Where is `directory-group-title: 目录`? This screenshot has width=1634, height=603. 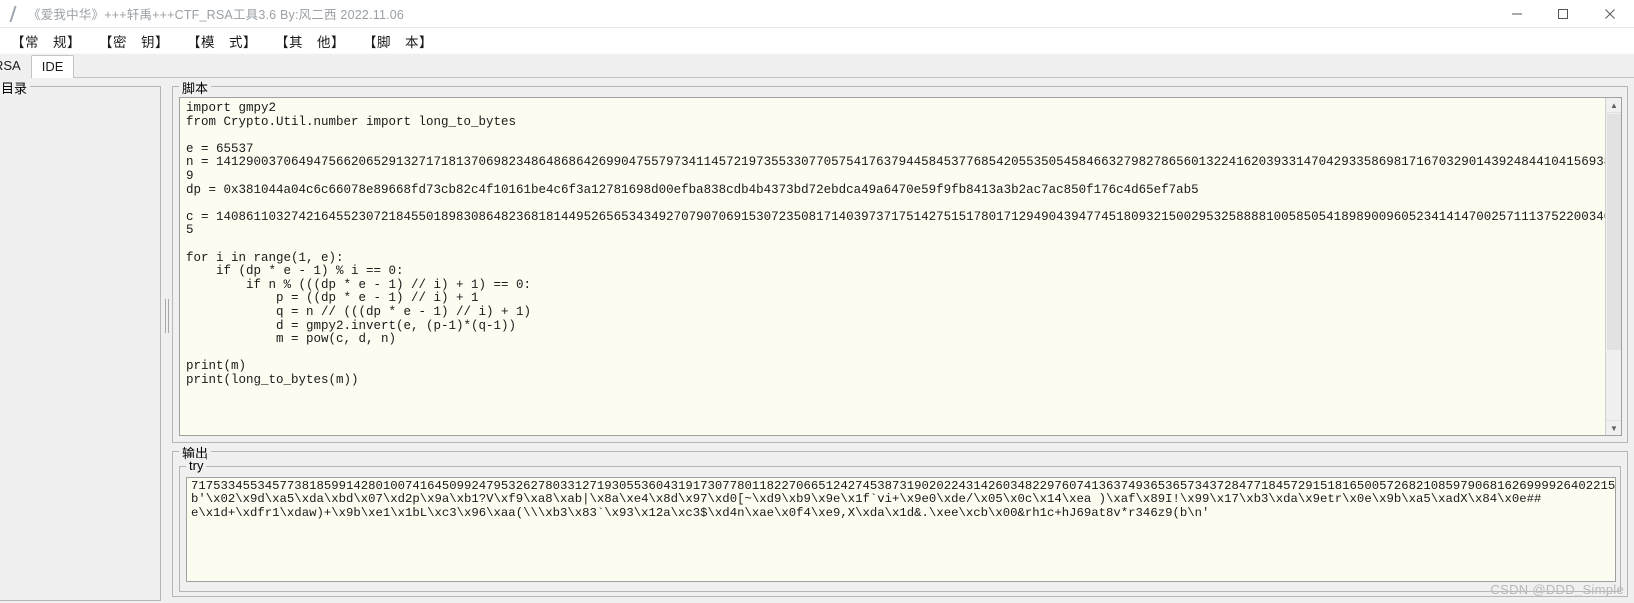
directory-group-title: 目录 is located at coordinates (15, 87).